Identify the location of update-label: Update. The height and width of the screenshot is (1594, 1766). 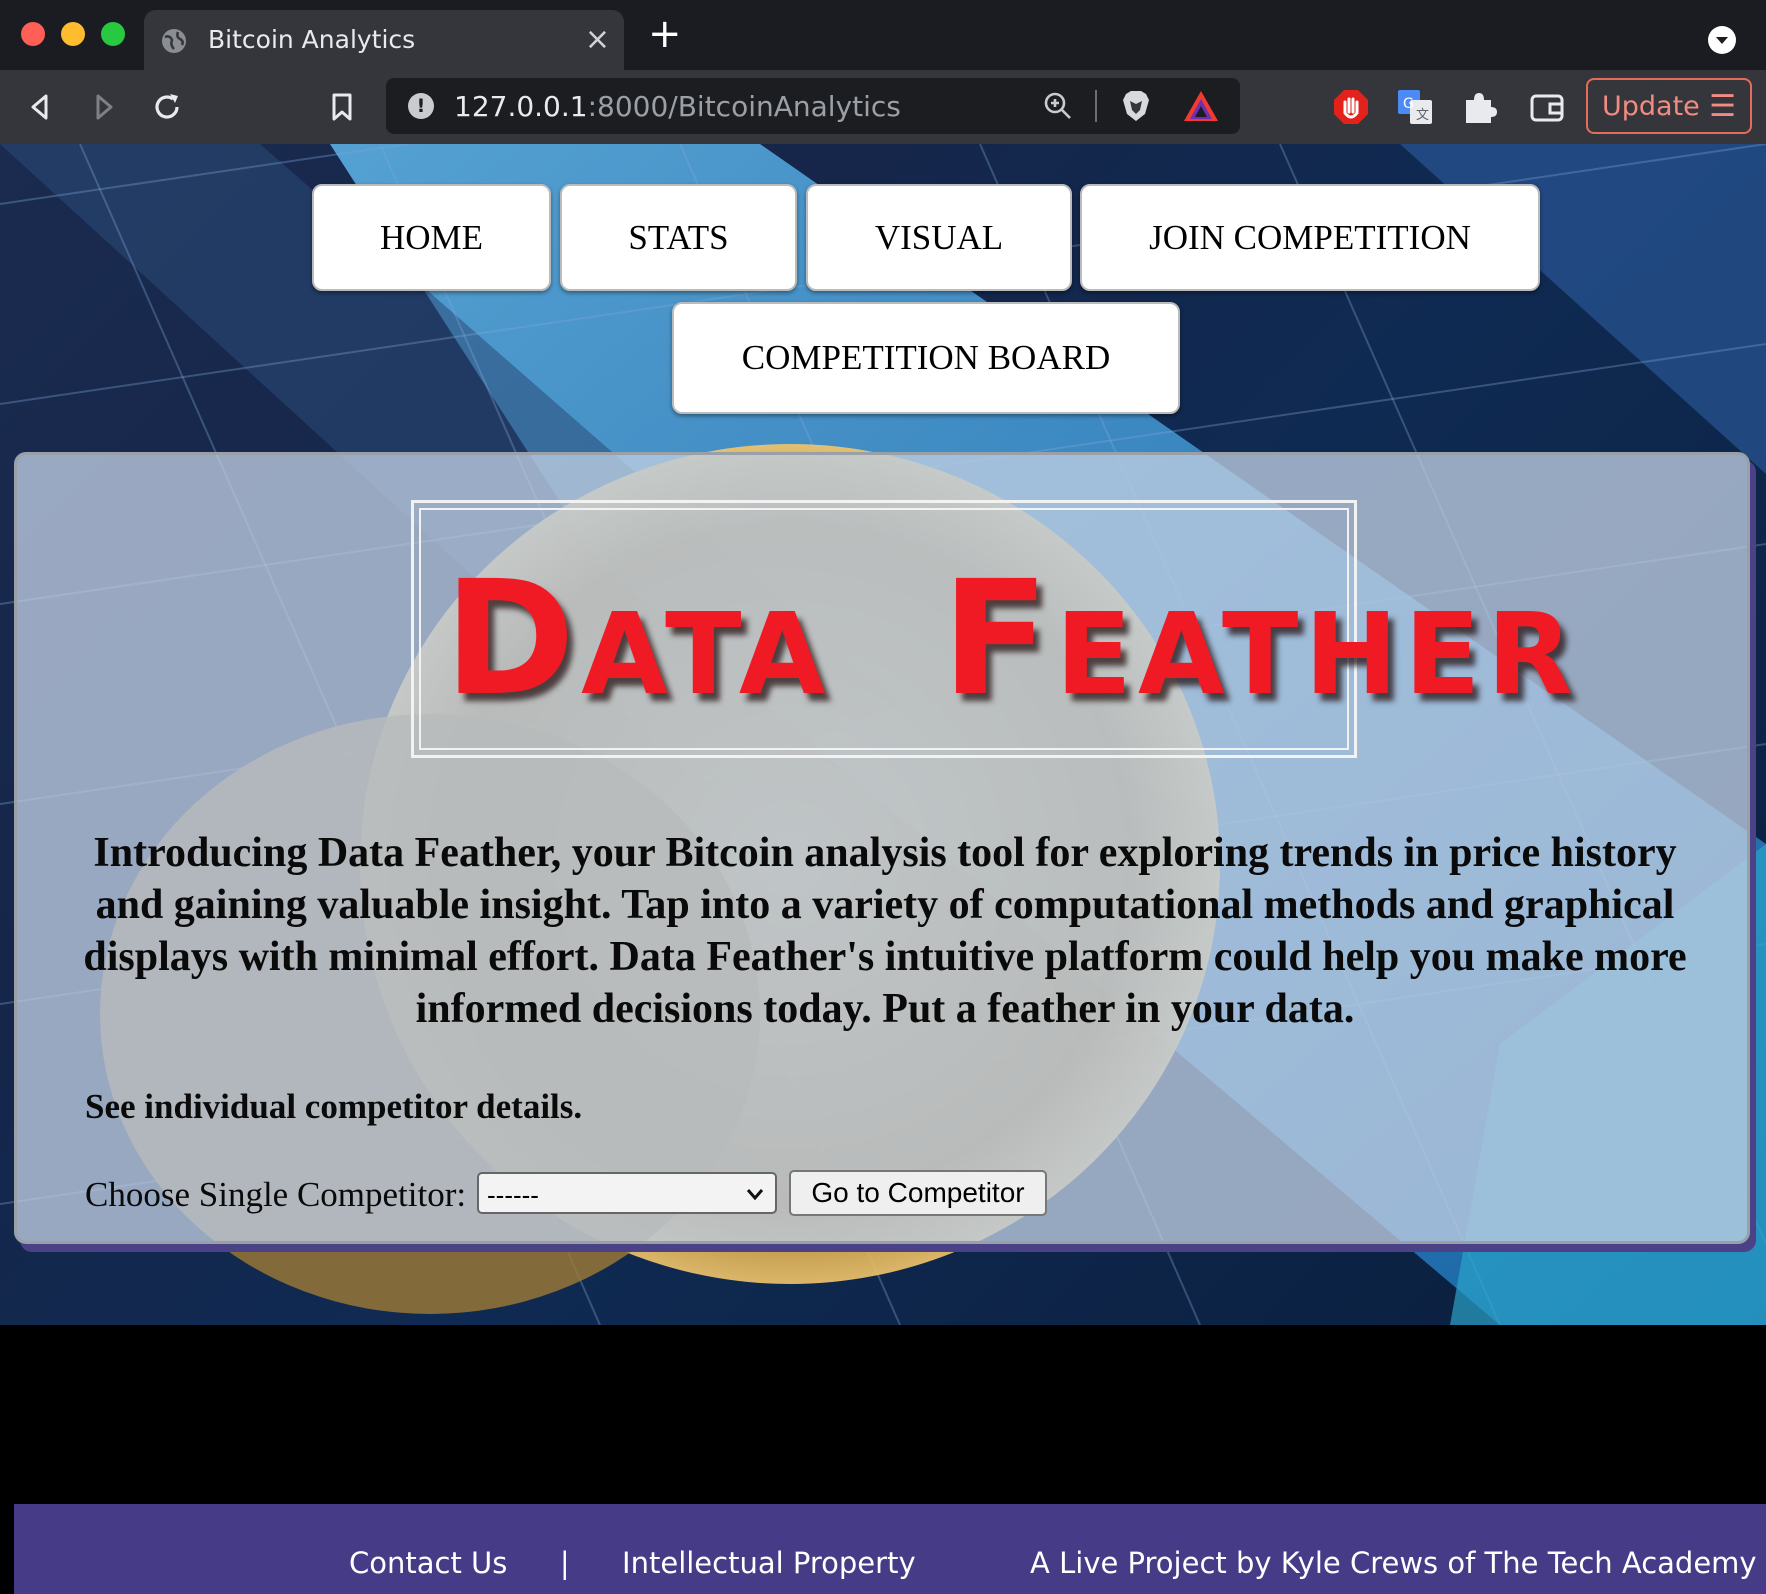
(1651, 106).